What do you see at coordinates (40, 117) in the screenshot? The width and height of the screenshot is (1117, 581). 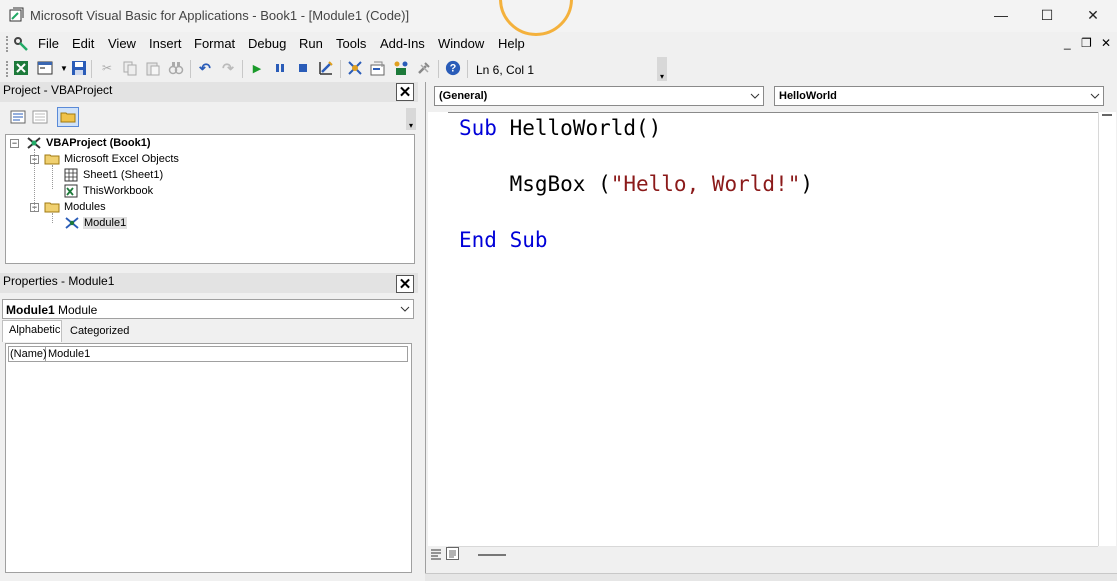 I see `view-object-icon` at bounding box center [40, 117].